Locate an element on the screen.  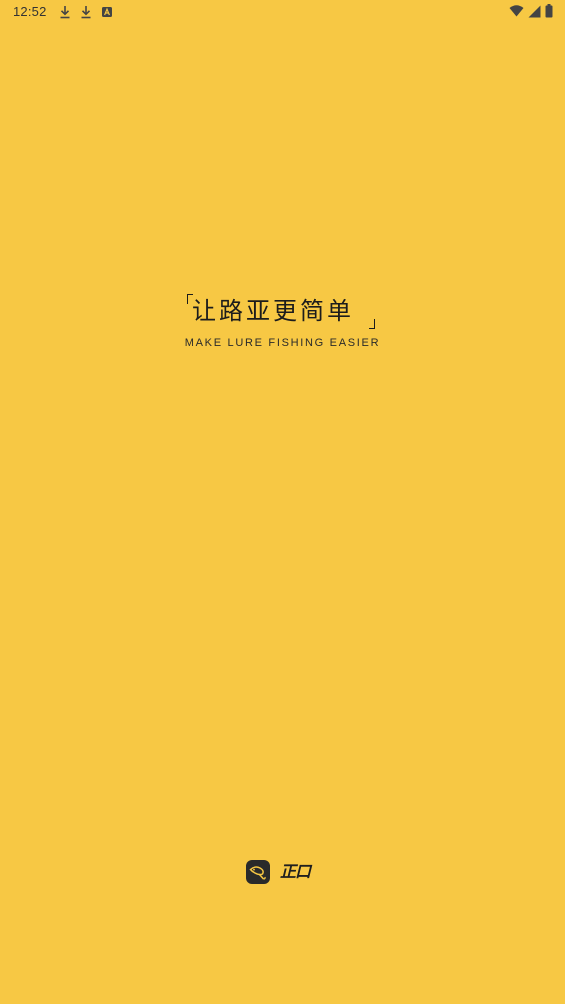
wifi-icon is located at coordinates (516, 12).